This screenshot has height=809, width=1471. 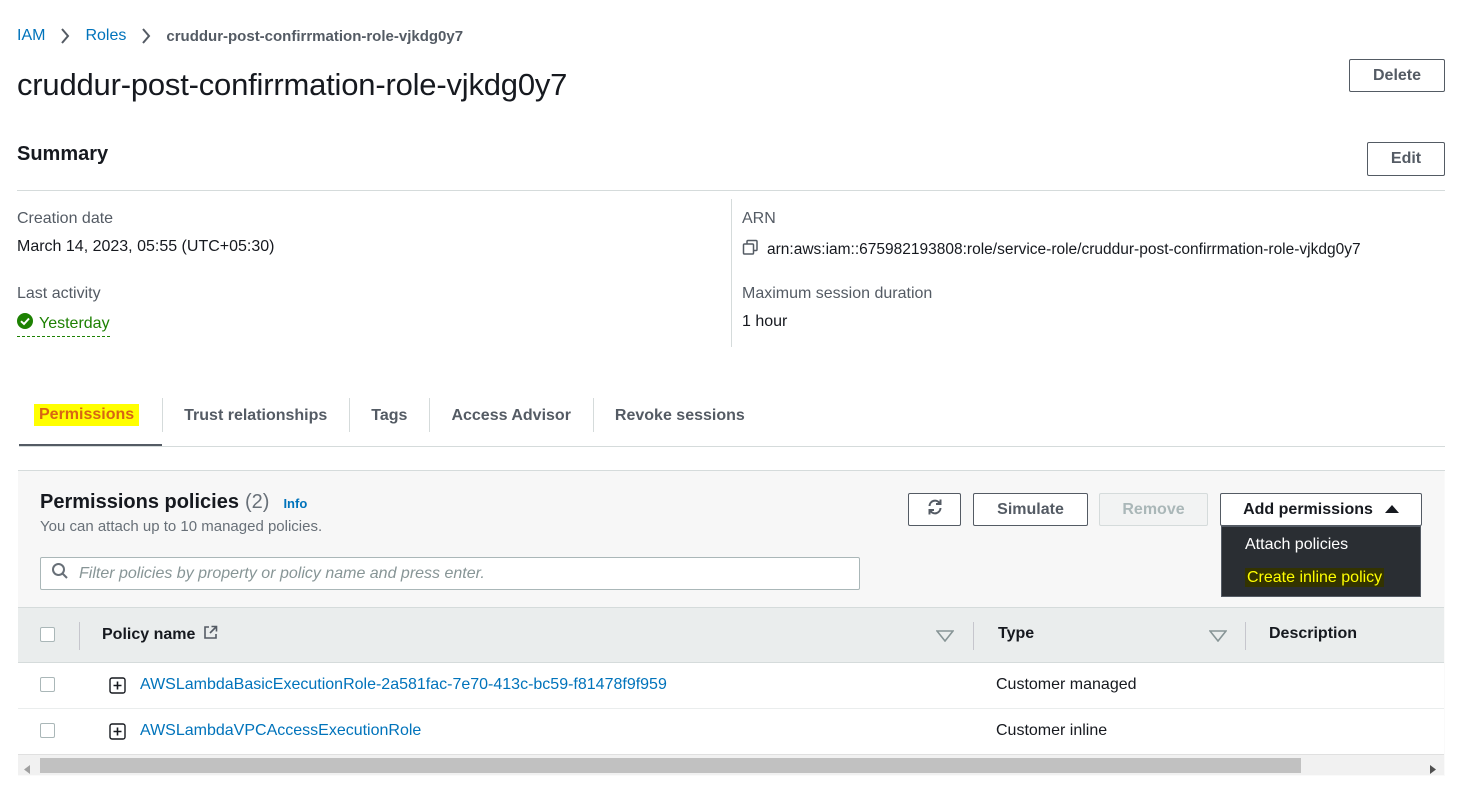 What do you see at coordinates (1313, 634) in the screenshot?
I see `column-description: Description` at bounding box center [1313, 634].